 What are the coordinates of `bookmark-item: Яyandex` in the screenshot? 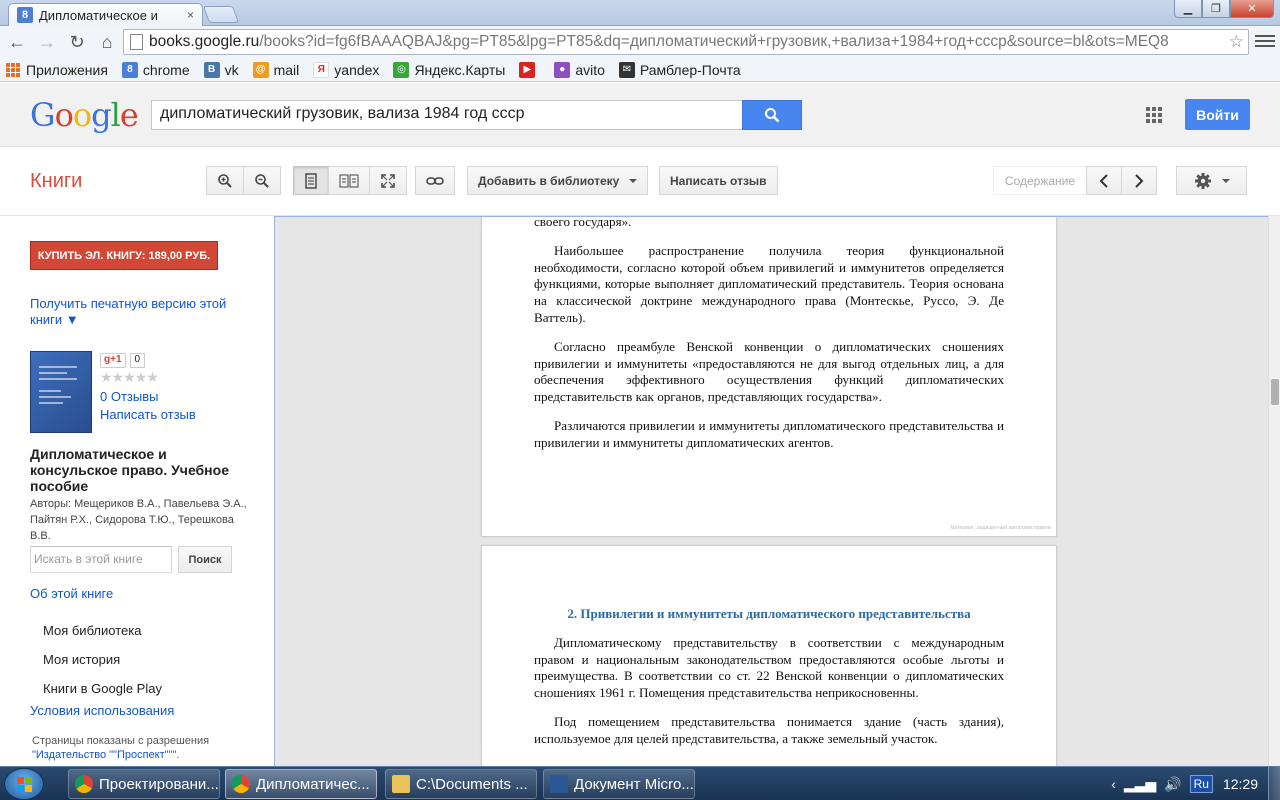 It's located at (346, 69).